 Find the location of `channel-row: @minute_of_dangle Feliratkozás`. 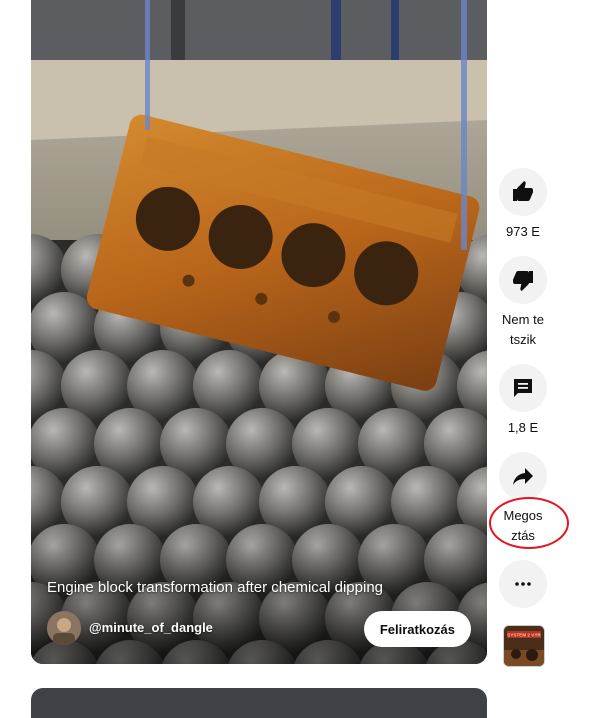

channel-row: @minute_of_dangle Feliratkozás is located at coordinates (259, 629).